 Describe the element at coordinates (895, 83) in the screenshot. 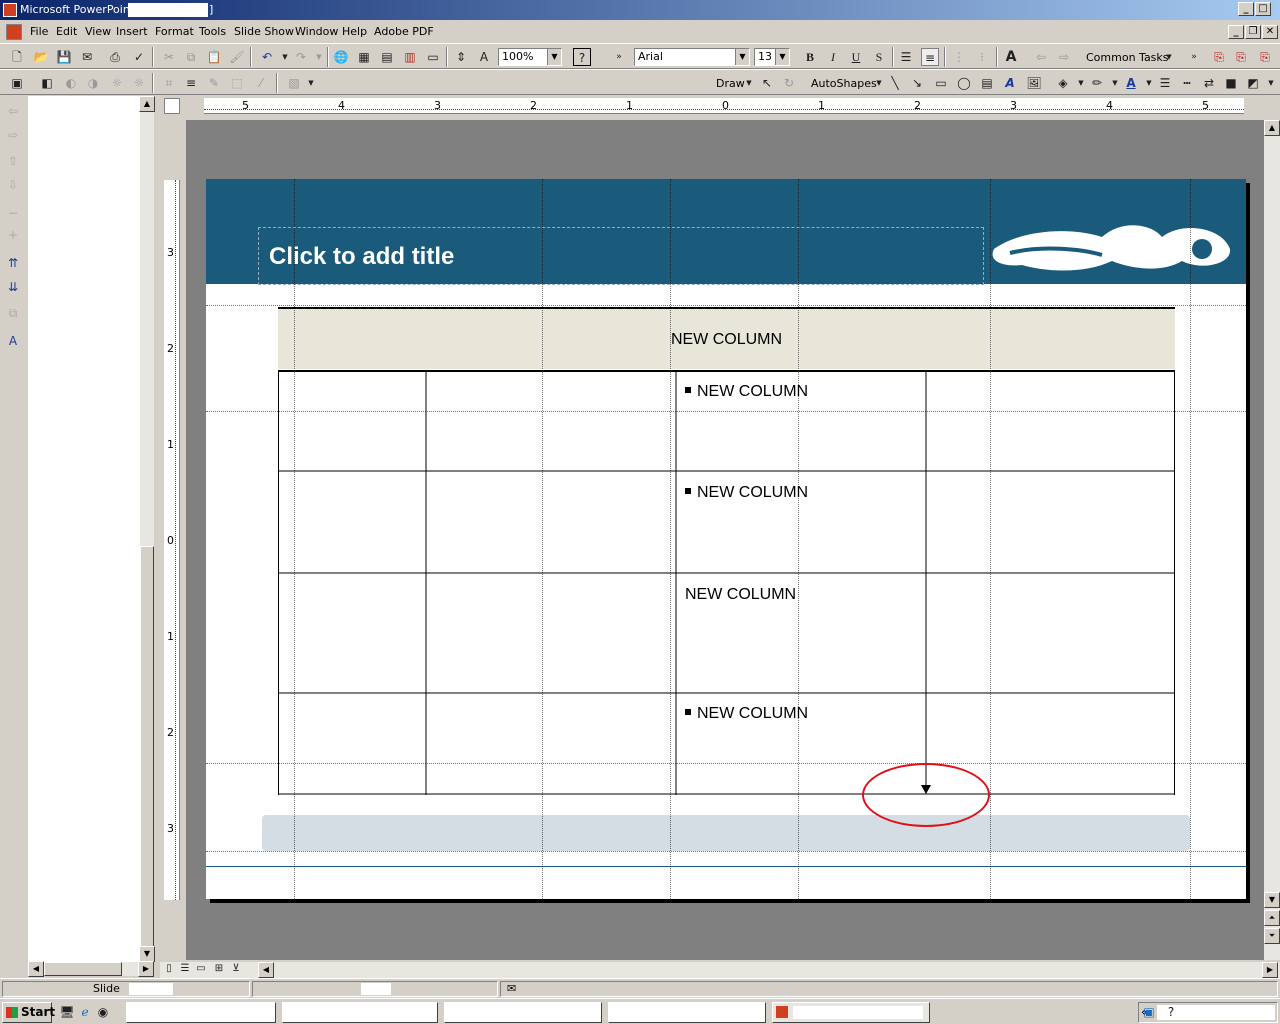

I see `line-icon: ╲` at that location.